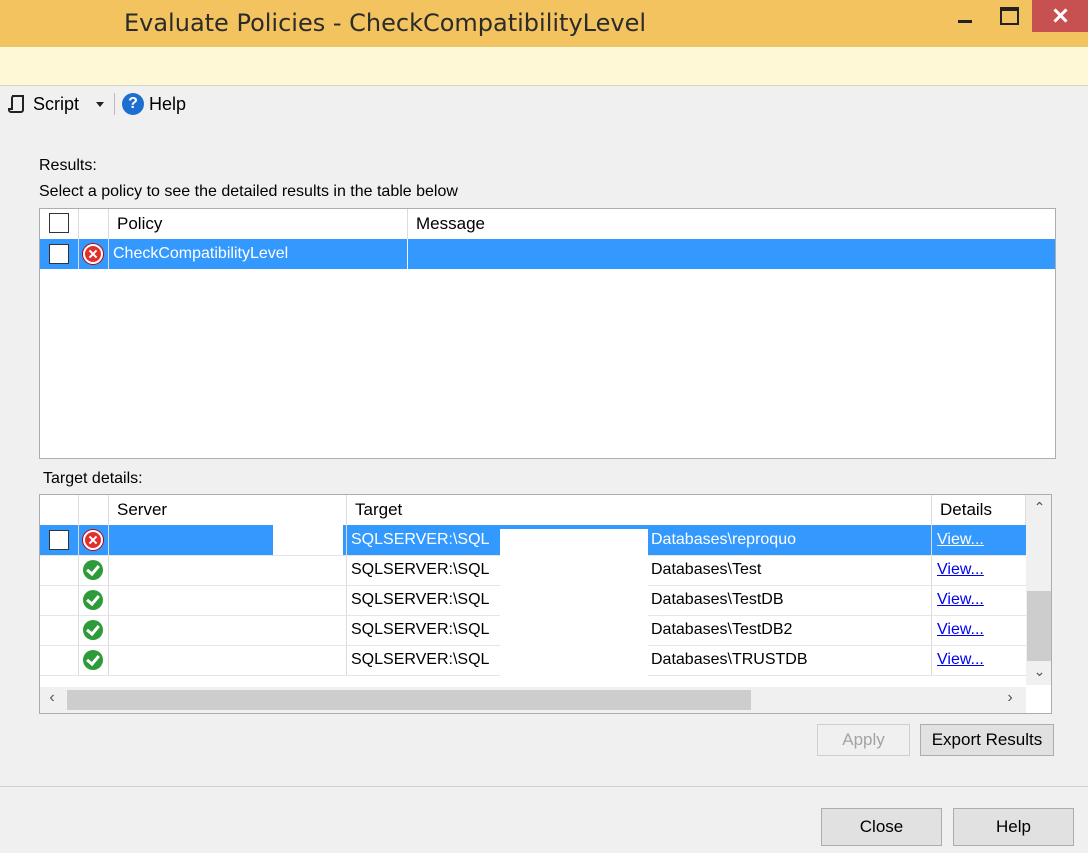 This screenshot has height=853, width=1088. Describe the element at coordinates (68, 165) in the screenshot. I see `results-heading: Results:` at that location.